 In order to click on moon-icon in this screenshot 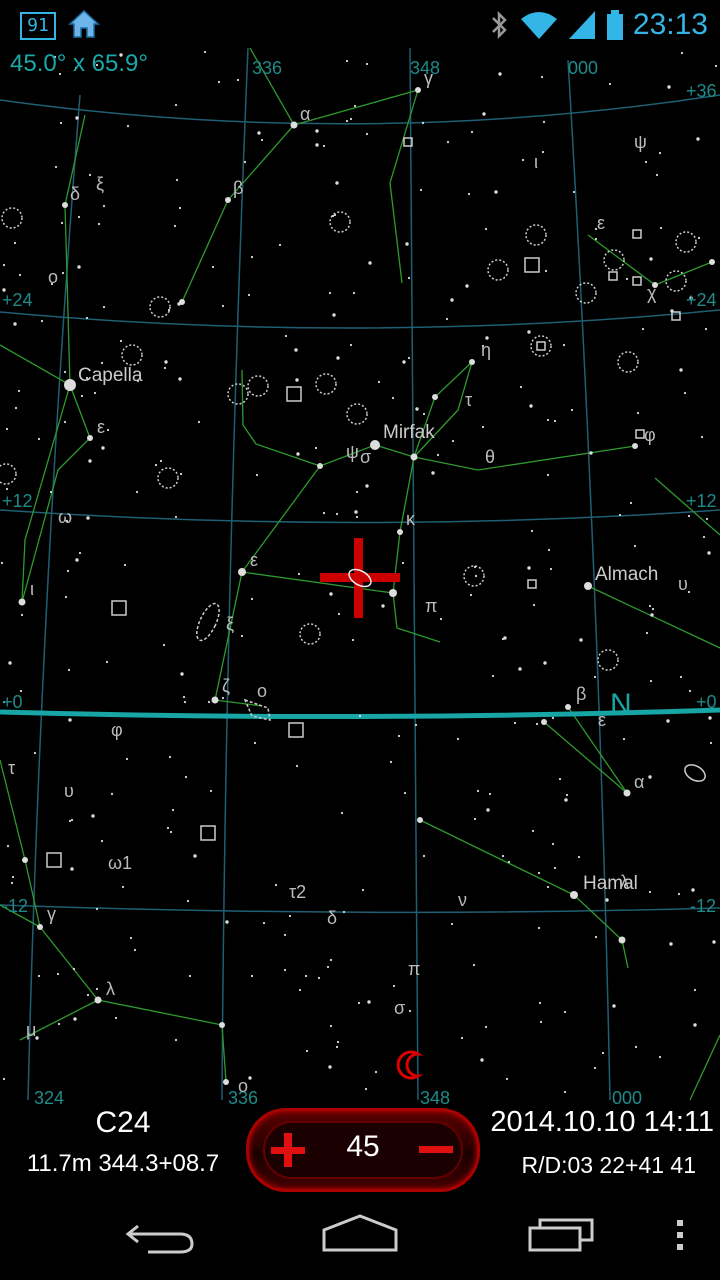, I will do `click(410, 1065)`.